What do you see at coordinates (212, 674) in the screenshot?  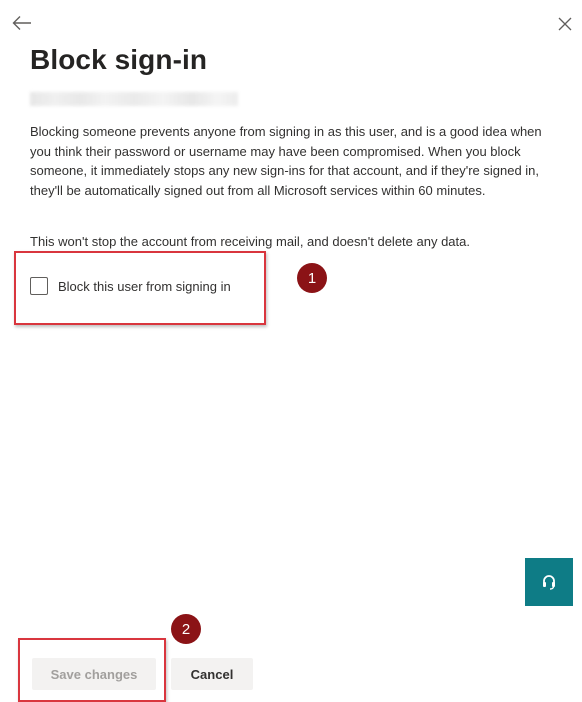 I see `cancel-button: Cancel` at bounding box center [212, 674].